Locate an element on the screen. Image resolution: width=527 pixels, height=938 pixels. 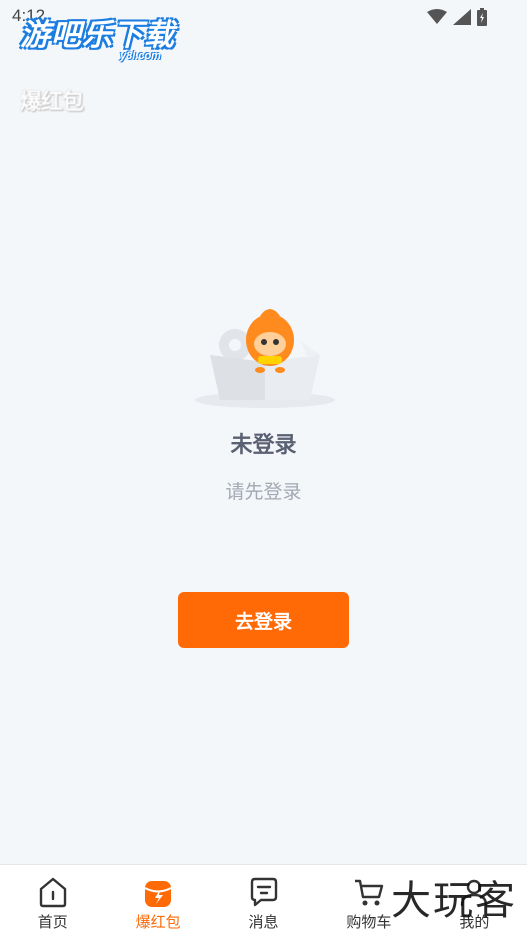
cart-icon is located at coordinates (369, 892).